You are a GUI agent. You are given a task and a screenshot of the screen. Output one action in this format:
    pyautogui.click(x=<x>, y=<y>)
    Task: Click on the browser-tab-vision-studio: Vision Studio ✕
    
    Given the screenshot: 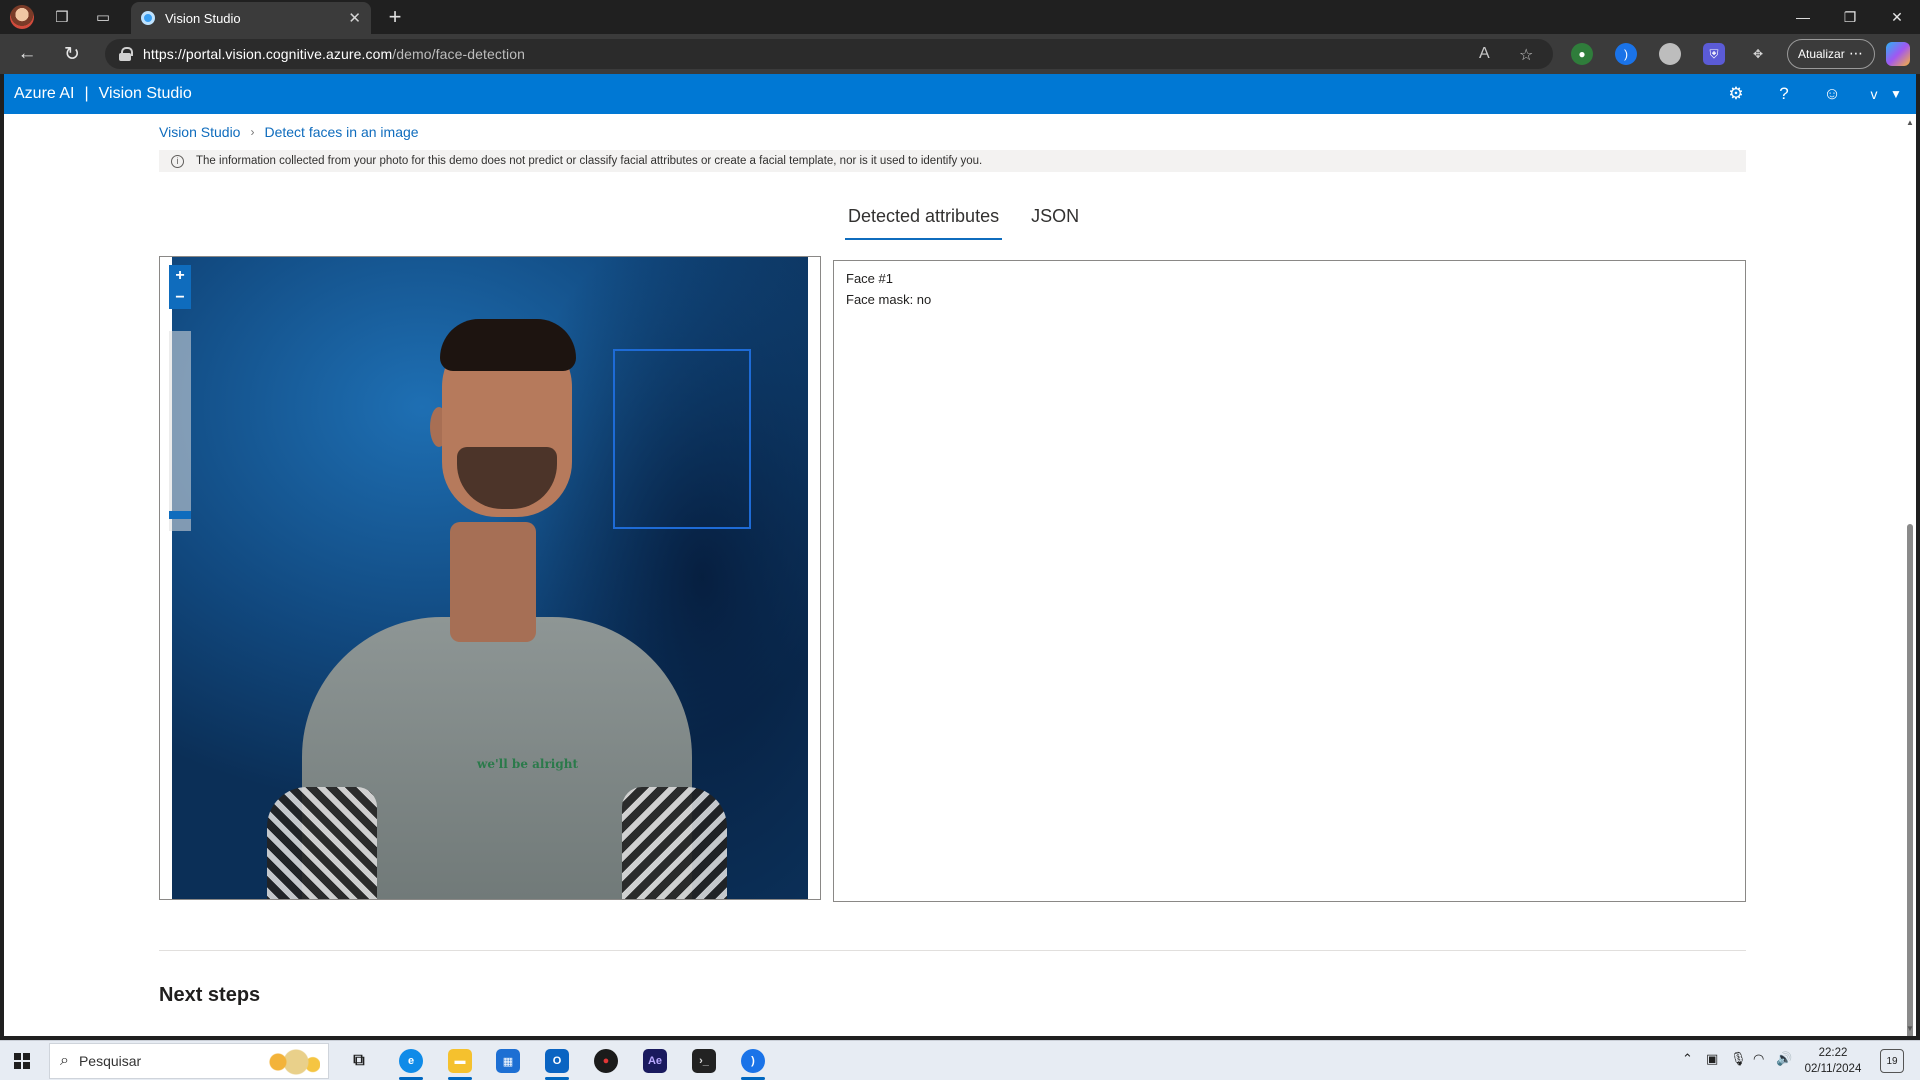 What is the action you would take?
    pyautogui.click(x=251, y=18)
    